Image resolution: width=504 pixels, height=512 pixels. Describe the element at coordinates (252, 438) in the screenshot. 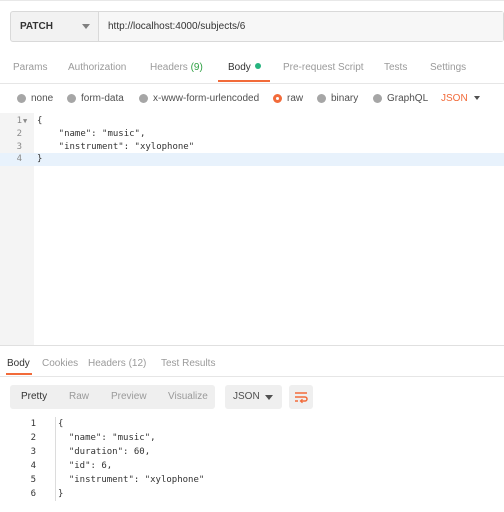

I see `response-line: 2 "name": "music",` at that location.